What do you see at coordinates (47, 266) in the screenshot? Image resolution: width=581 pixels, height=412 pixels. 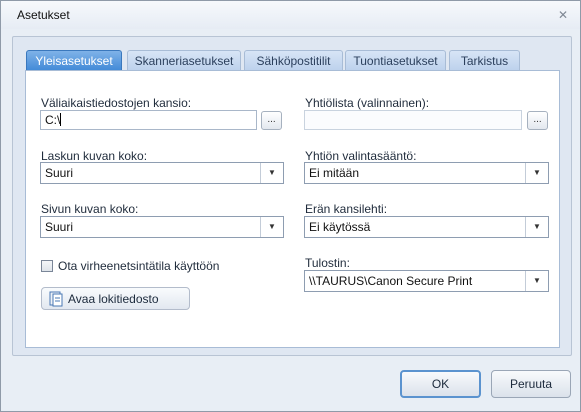 I see `debug-mode-checkbox` at bounding box center [47, 266].